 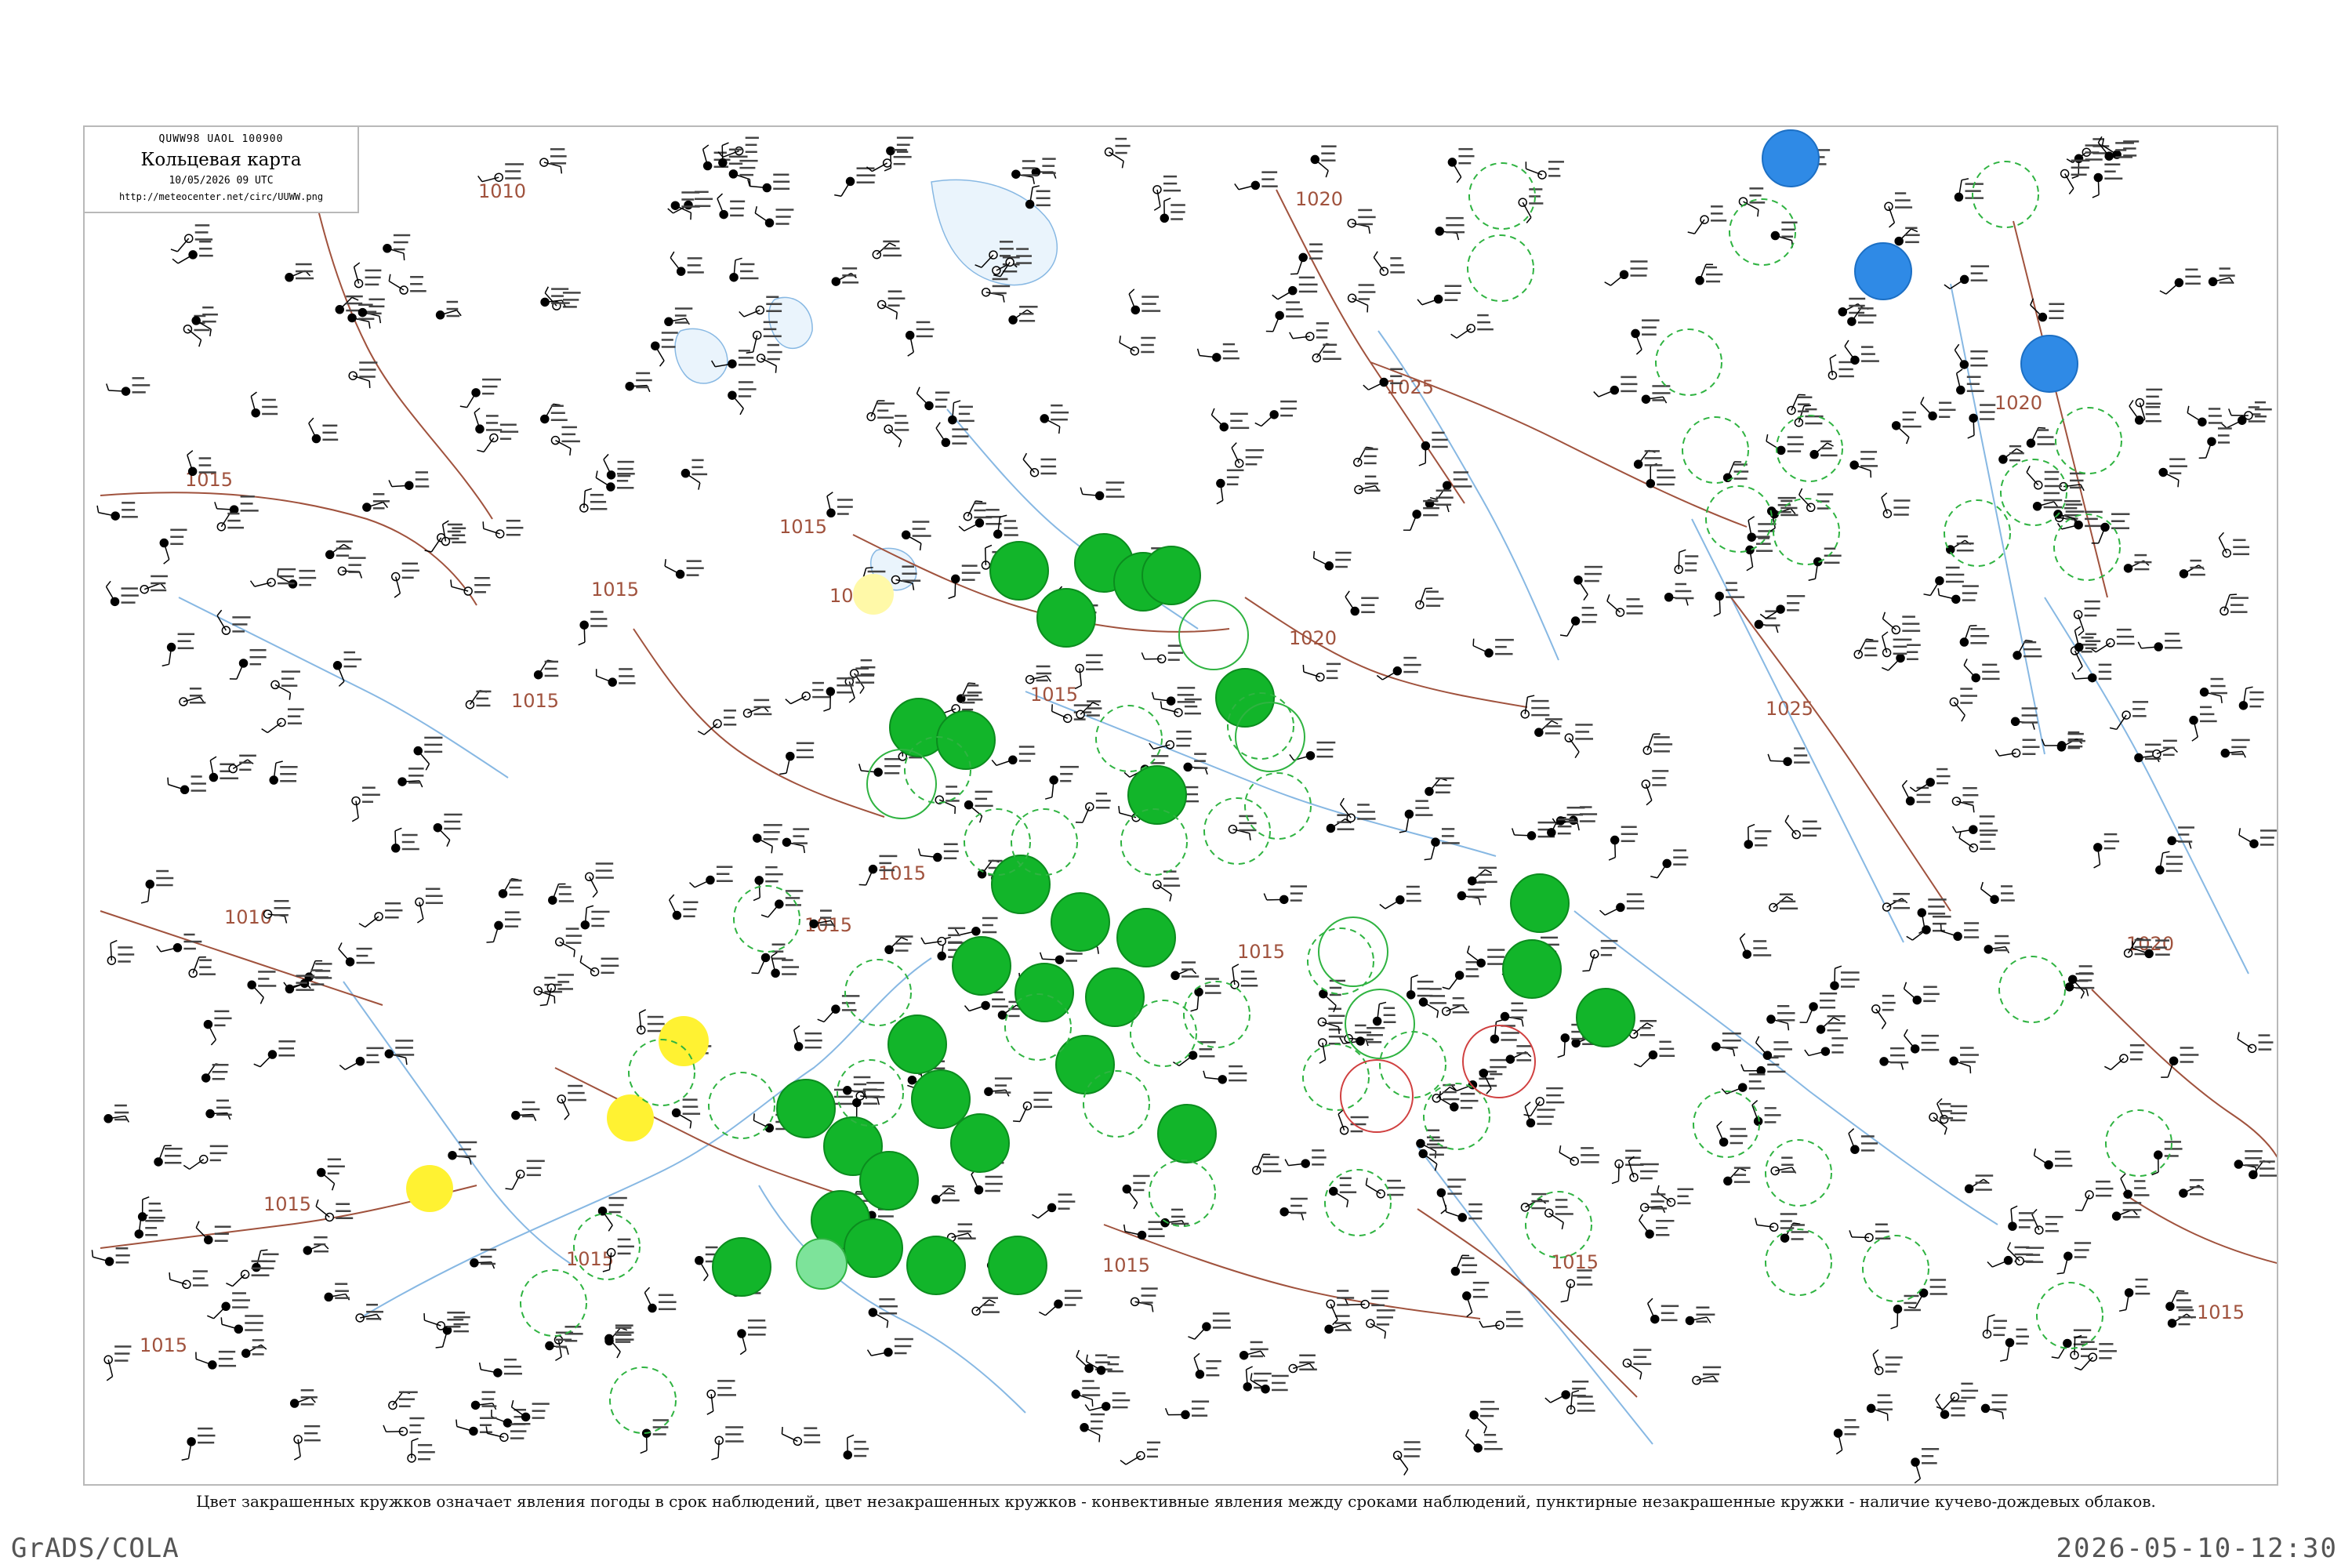 What do you see at coordinates (163, 1345) in the screenshot?
I see `isobar-label: 1015` at bounding box center [163, 1345].